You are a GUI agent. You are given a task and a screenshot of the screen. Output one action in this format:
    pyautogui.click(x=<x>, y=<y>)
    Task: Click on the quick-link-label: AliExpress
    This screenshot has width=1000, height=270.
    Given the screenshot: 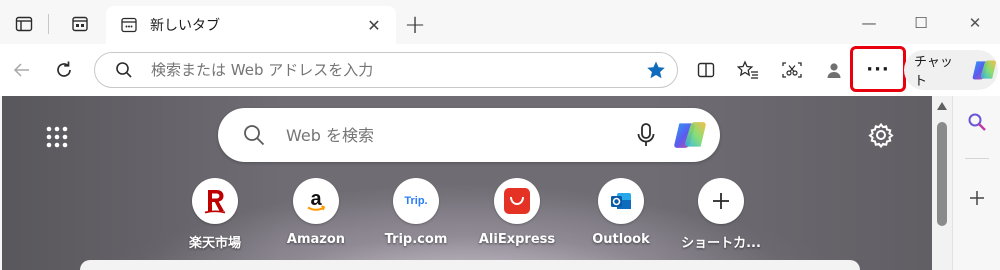 What is the action you would take?
    pyautogui.click(x=517, y=239)
    